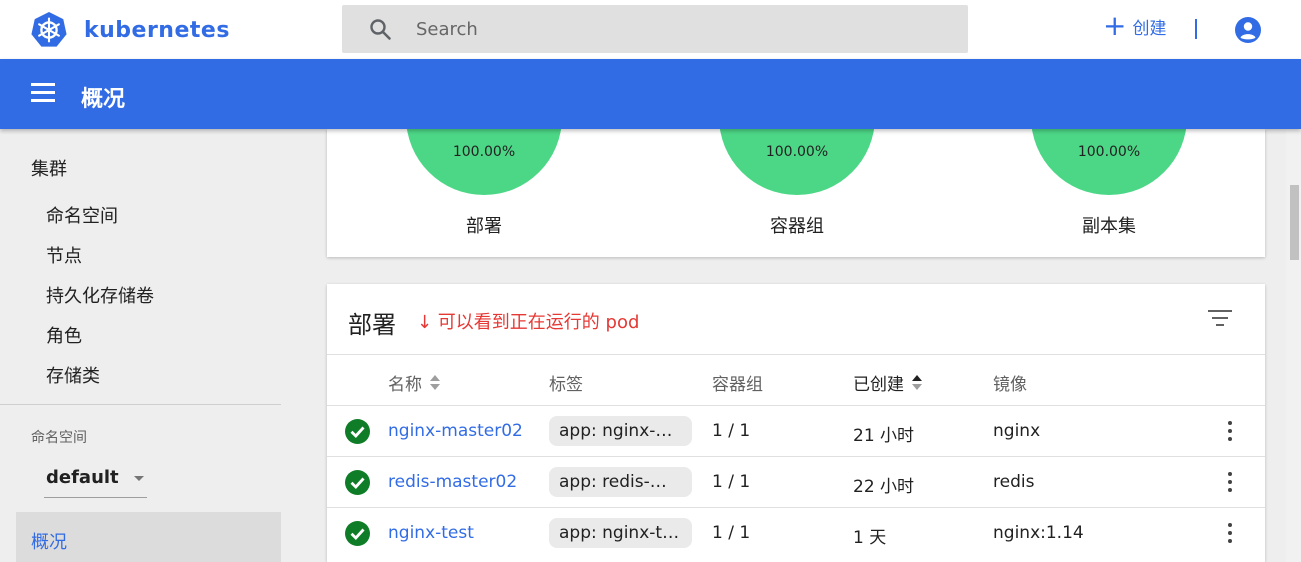  Describe the element at coordinates (380, 29) in the screenshot. I see `search-icon` at that location.